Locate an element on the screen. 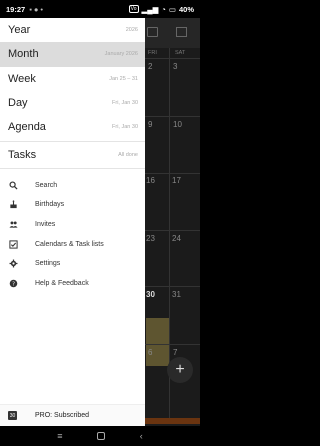 The width and height of the screenshot is (320, 446). date-cell: 16 is located at coordinates (150, 180).